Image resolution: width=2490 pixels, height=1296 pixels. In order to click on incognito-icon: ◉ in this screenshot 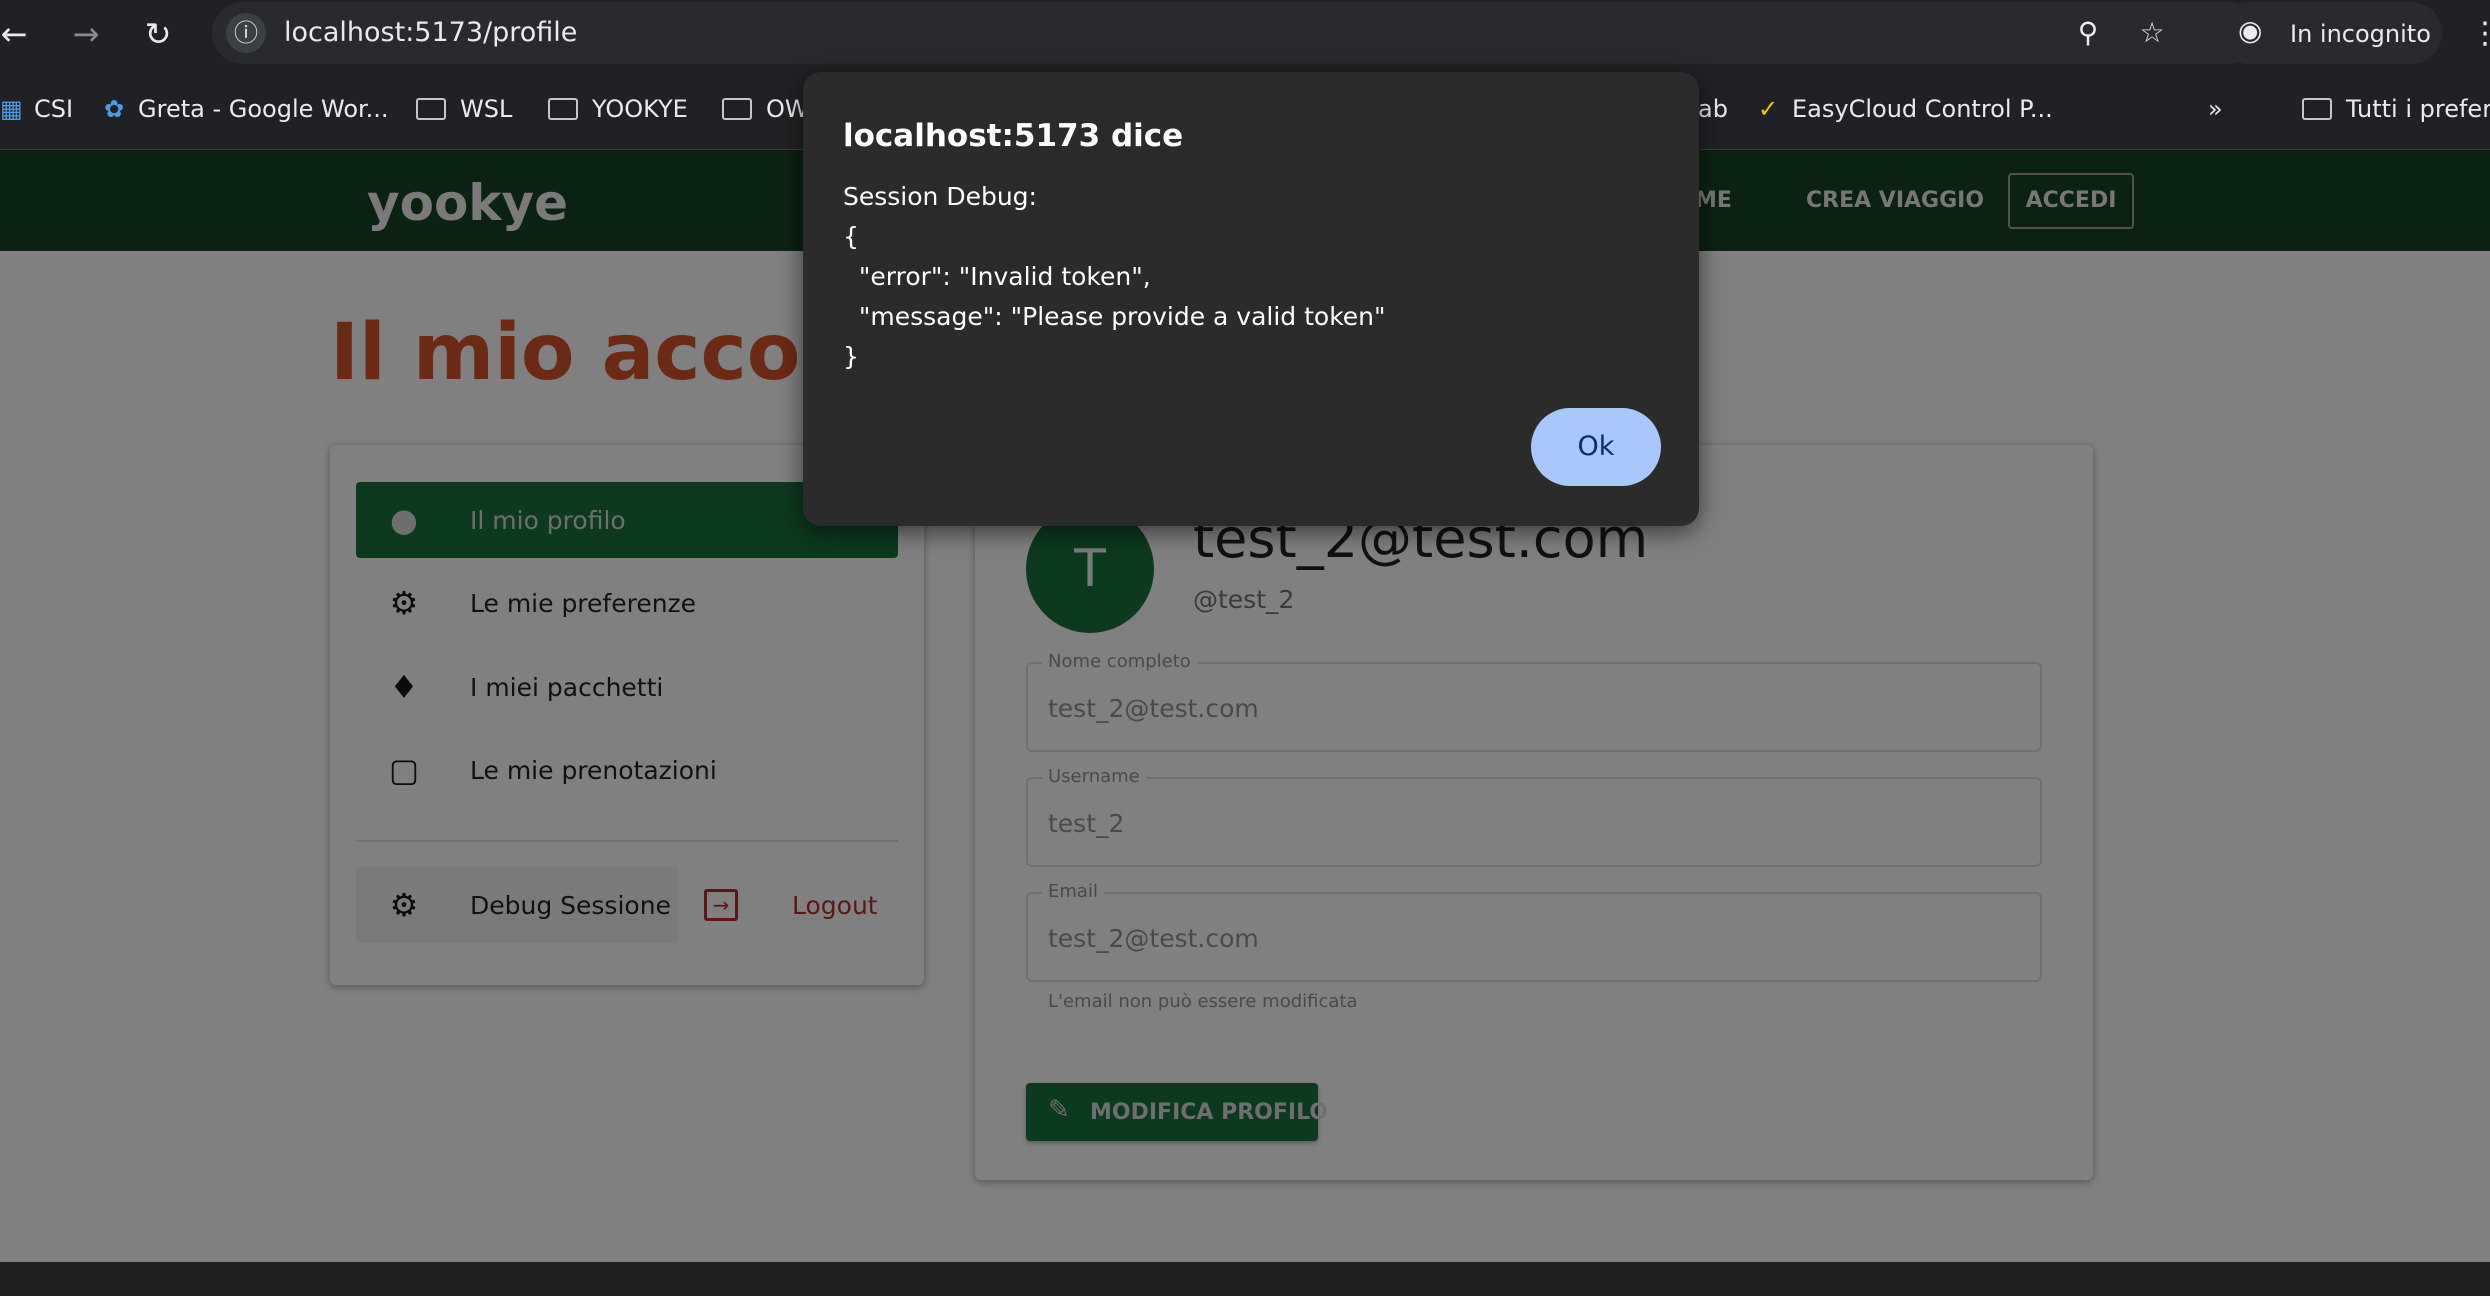, I will do `click(2250, 30)`.